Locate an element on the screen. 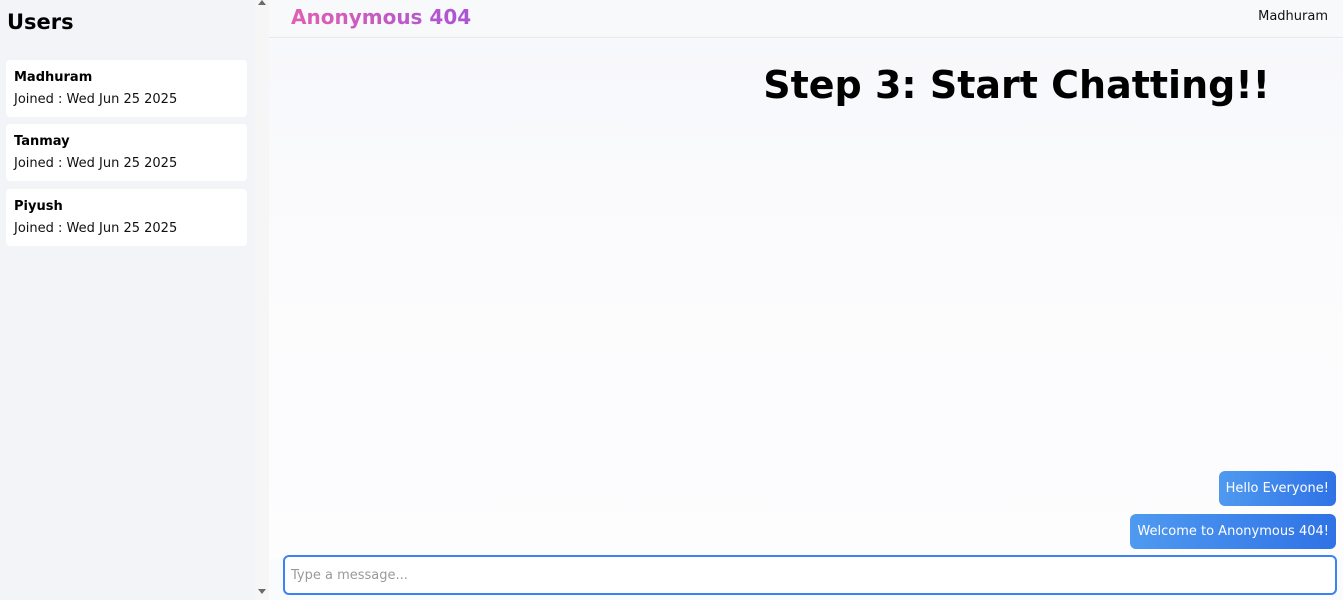  message-bubble: Hello Everyone! is located at coordinates (1277, 488).